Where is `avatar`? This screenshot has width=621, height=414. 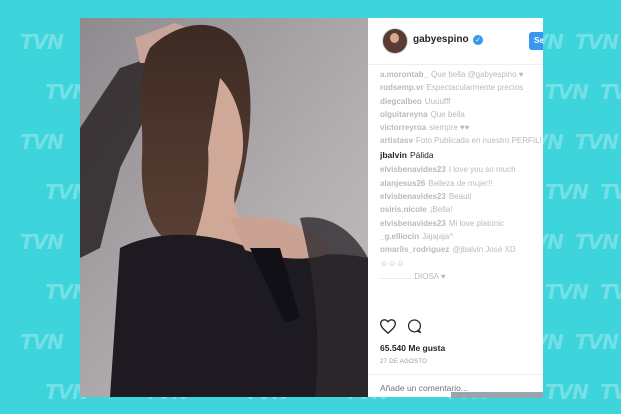
avatar is located at coordinates (395, 41).